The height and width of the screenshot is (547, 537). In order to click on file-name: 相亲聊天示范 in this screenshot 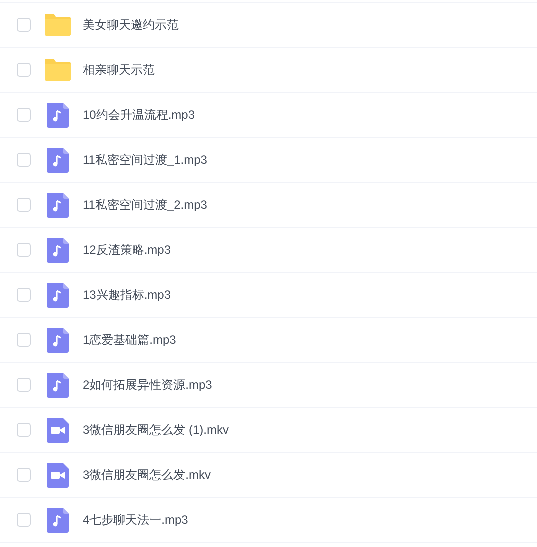, I will do `click(119, 70)`.